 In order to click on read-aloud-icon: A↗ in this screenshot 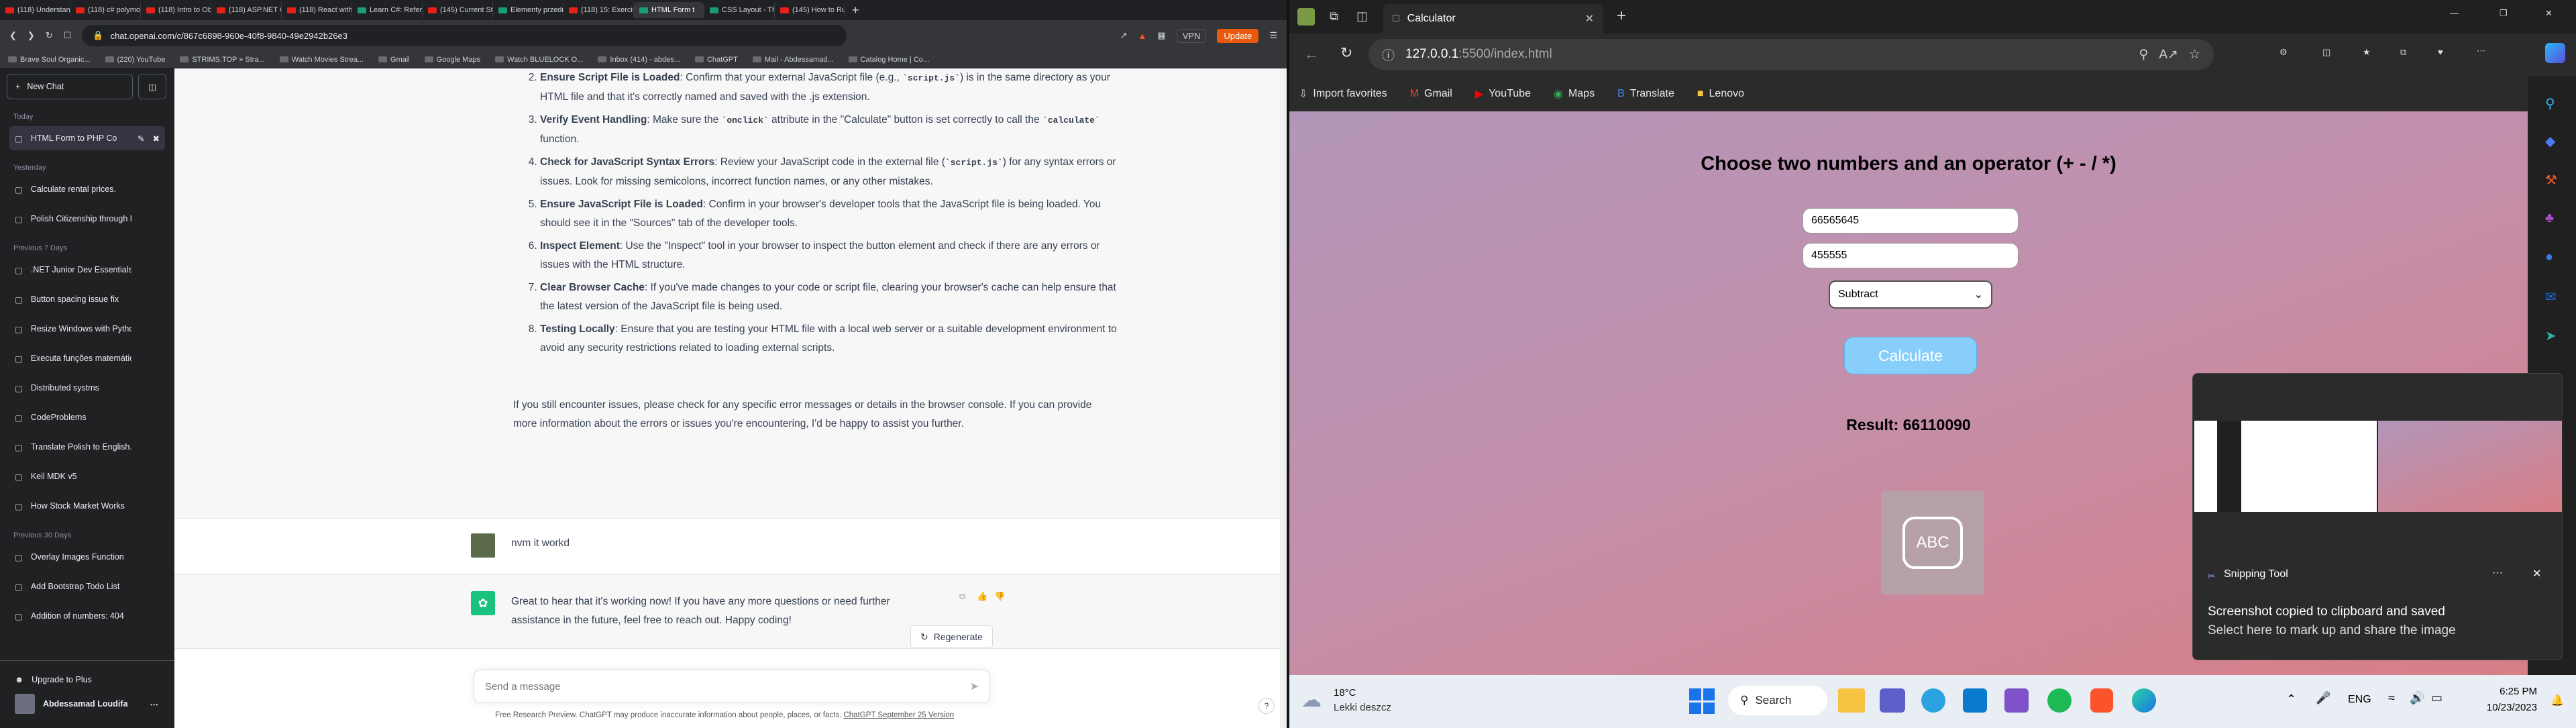, I will do `click(2168, 55)`.